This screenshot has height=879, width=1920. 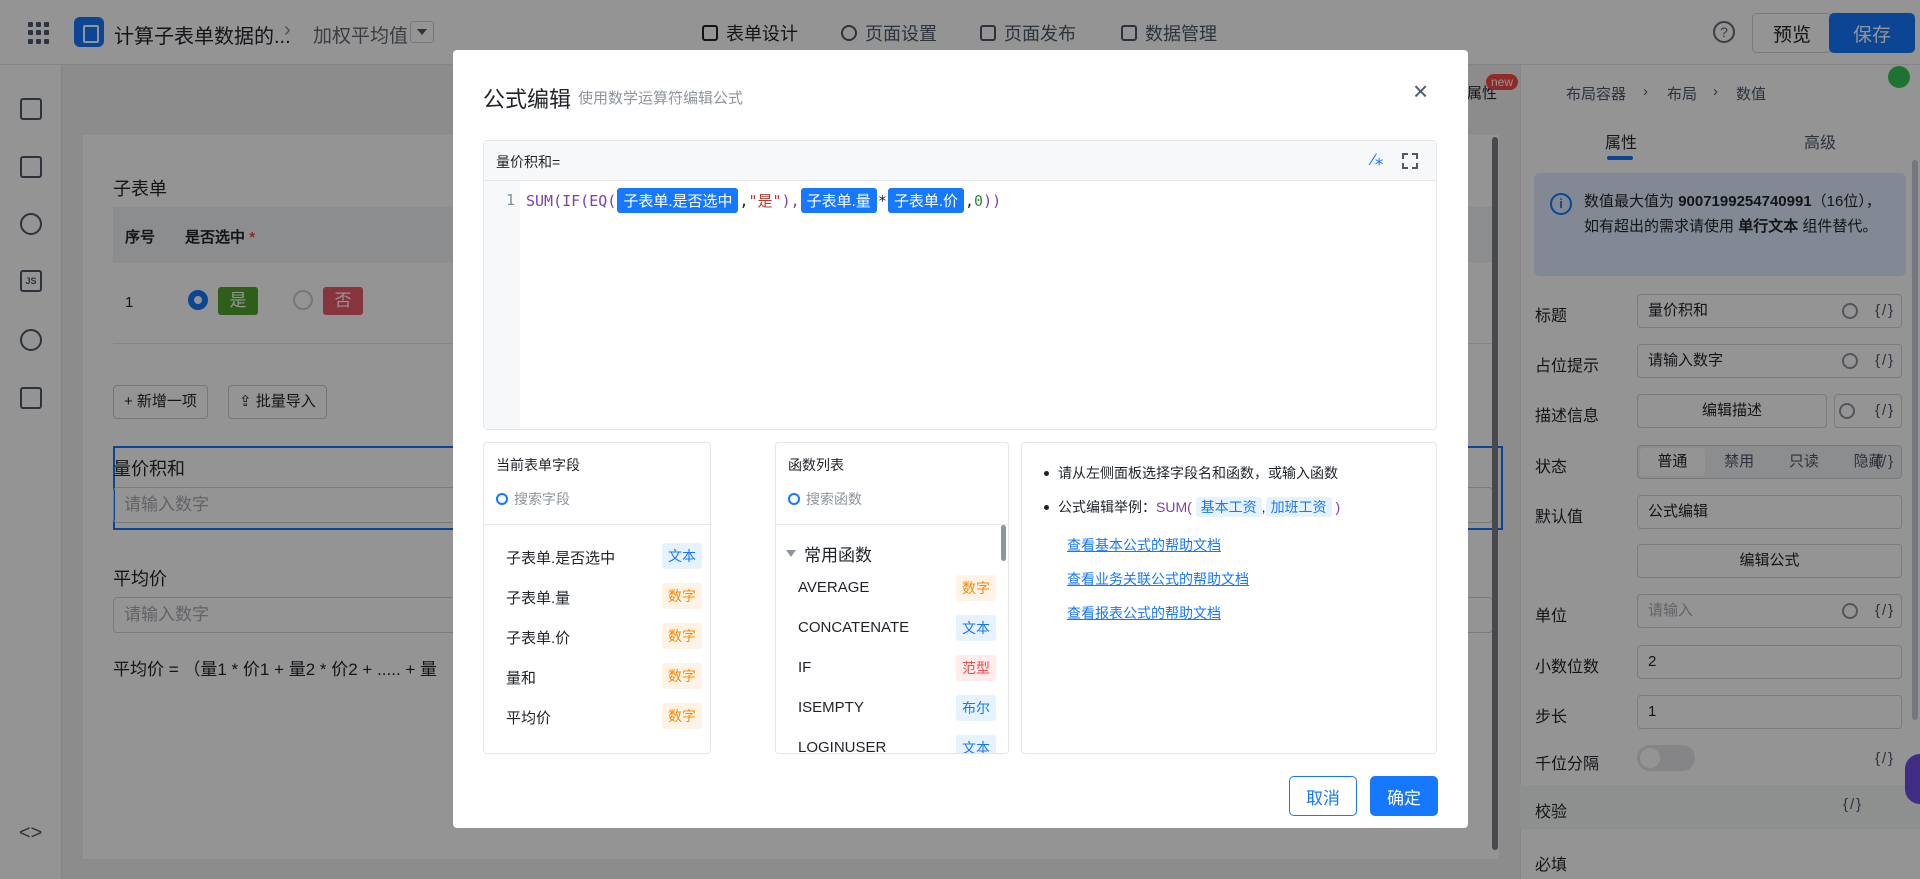 I want to click on functions-panel-title: 函数列表, so click(x=816, y=465).